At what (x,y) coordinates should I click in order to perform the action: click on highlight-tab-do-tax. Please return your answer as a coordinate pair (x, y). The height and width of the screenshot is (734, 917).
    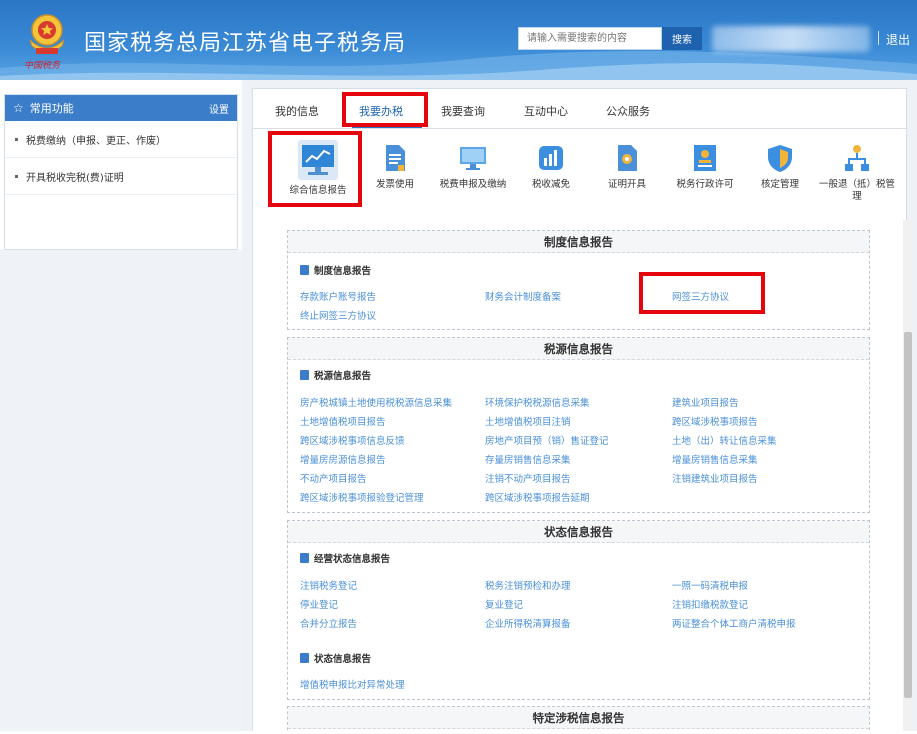
    Looking at the image, I should click on (385, 109).